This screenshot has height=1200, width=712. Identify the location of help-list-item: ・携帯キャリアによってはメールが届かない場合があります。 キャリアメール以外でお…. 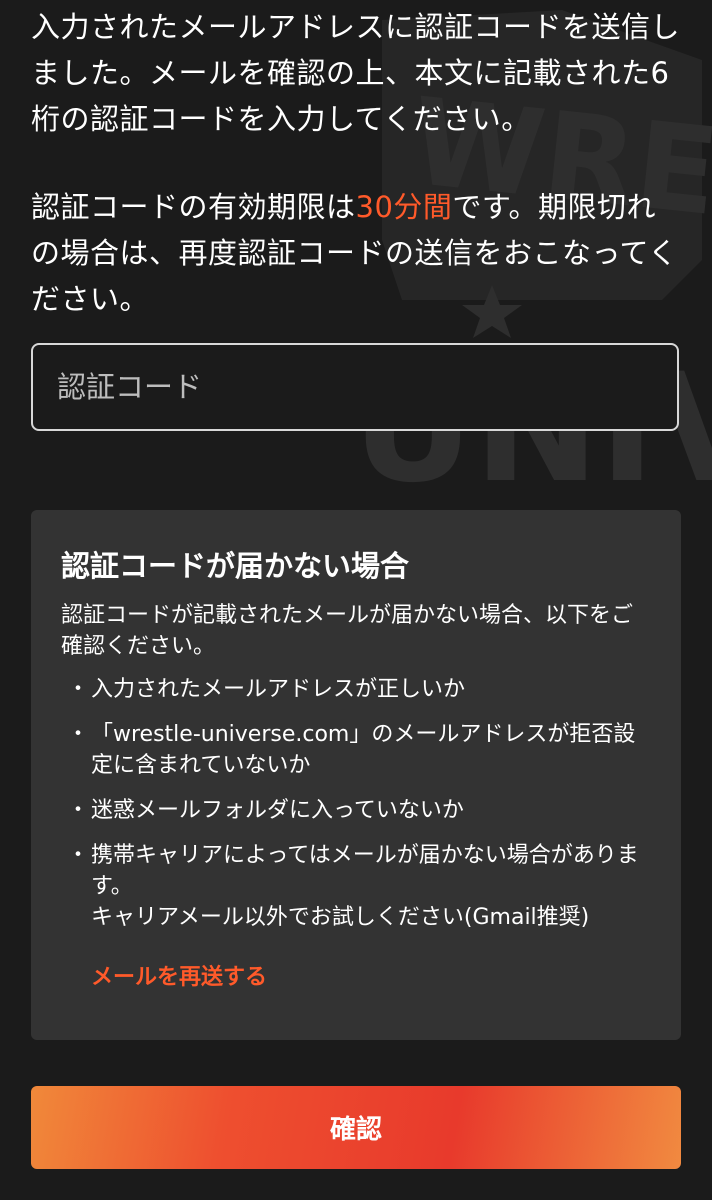
(356, 886).